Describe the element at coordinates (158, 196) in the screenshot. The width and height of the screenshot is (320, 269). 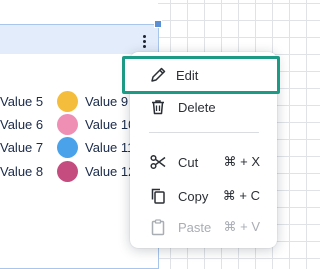
I see `copy-icon` at that location.